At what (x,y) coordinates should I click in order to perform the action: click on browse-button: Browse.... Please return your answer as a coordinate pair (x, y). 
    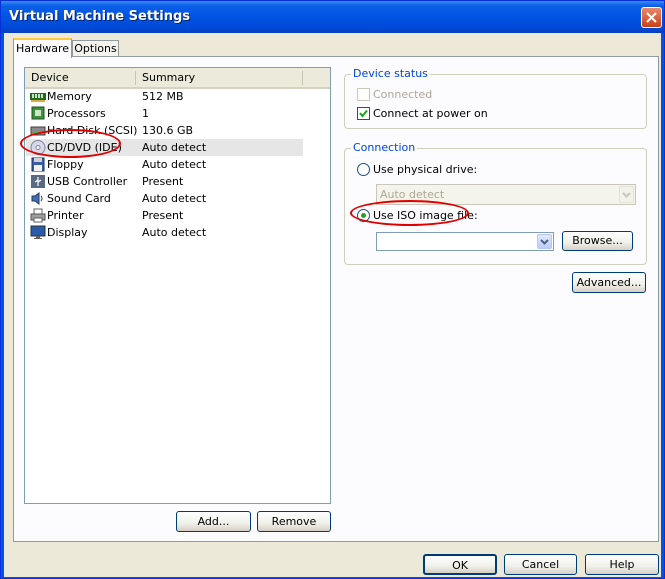
    Looking at the image, I should click on (597, 241).